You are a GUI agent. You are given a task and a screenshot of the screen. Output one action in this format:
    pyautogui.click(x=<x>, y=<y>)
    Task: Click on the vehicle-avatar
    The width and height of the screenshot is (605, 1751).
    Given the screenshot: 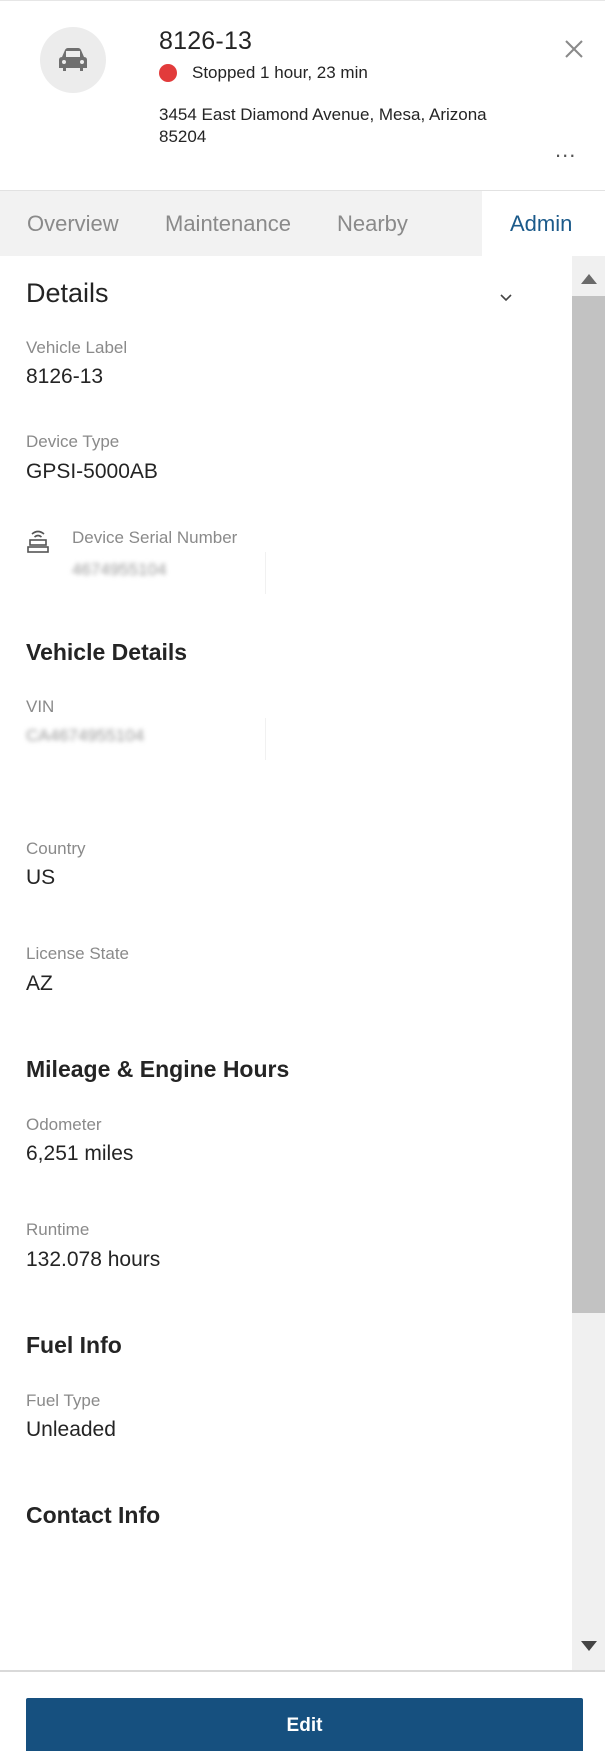 What is the action you would take?
    pyautogui.click(x=73, y=60)
    